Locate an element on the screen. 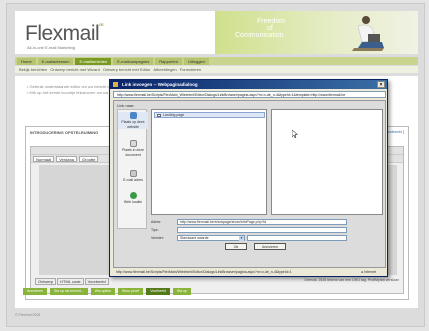 This screenshot has height=331, width=429. sla-op-button: Sla op is located at coordinates (181, 291).